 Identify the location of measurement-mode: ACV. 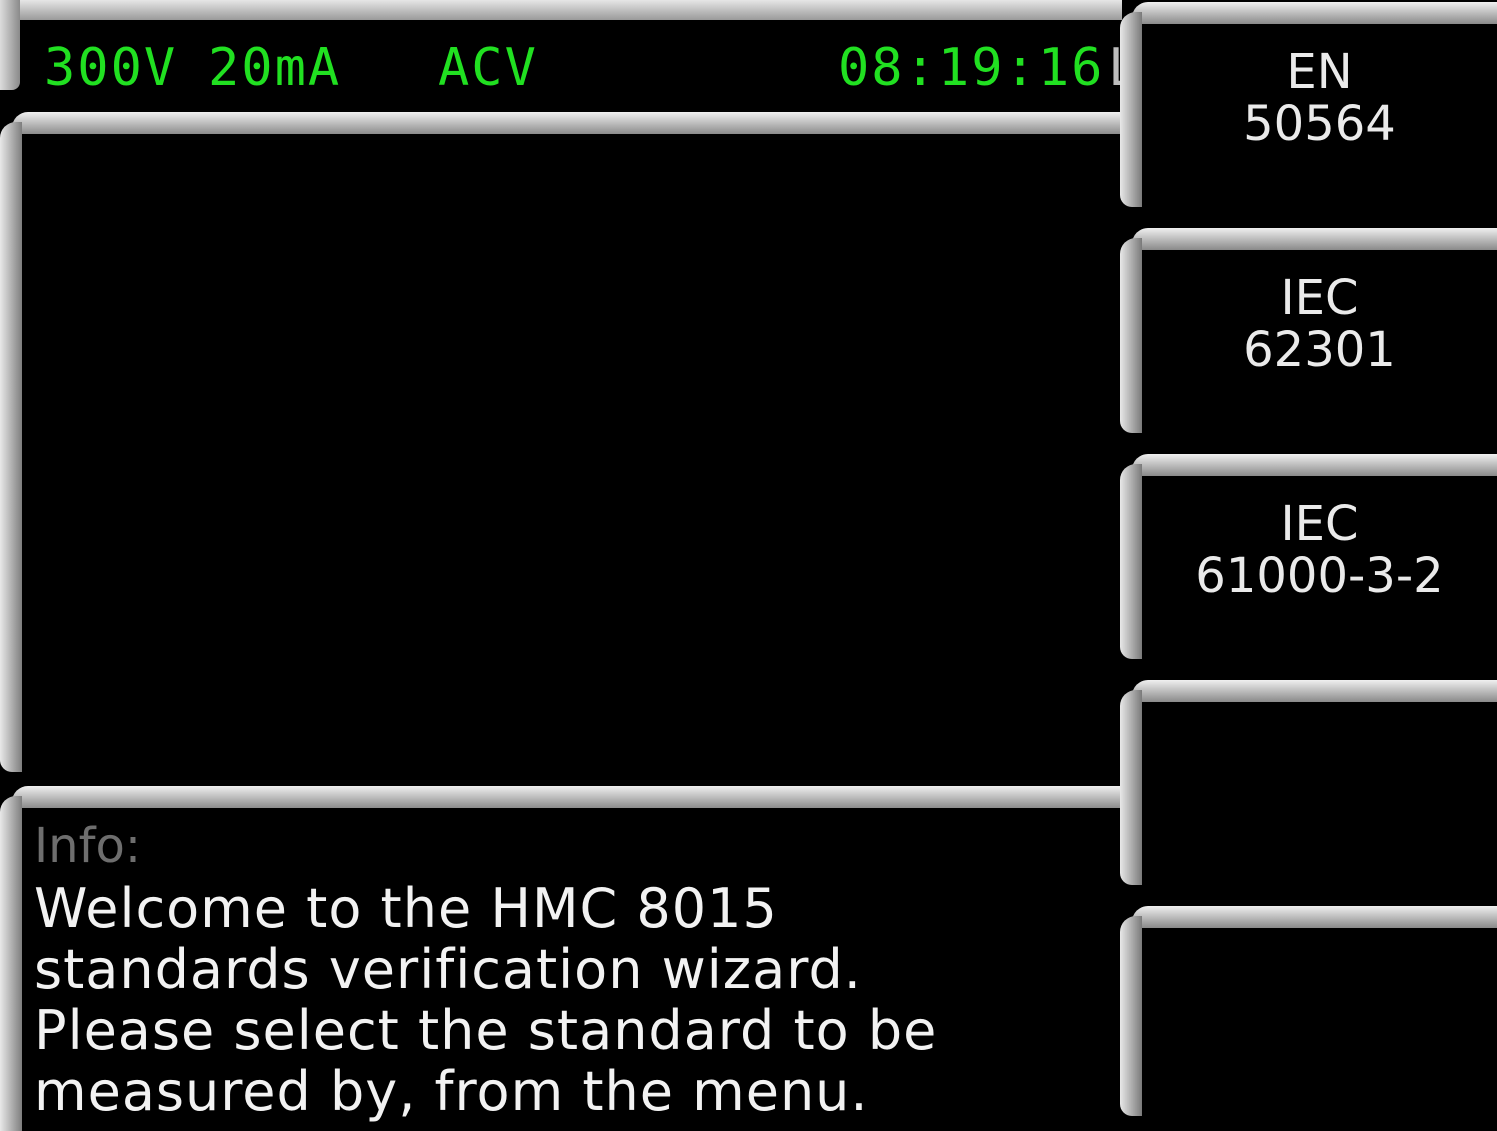
(488, 68).